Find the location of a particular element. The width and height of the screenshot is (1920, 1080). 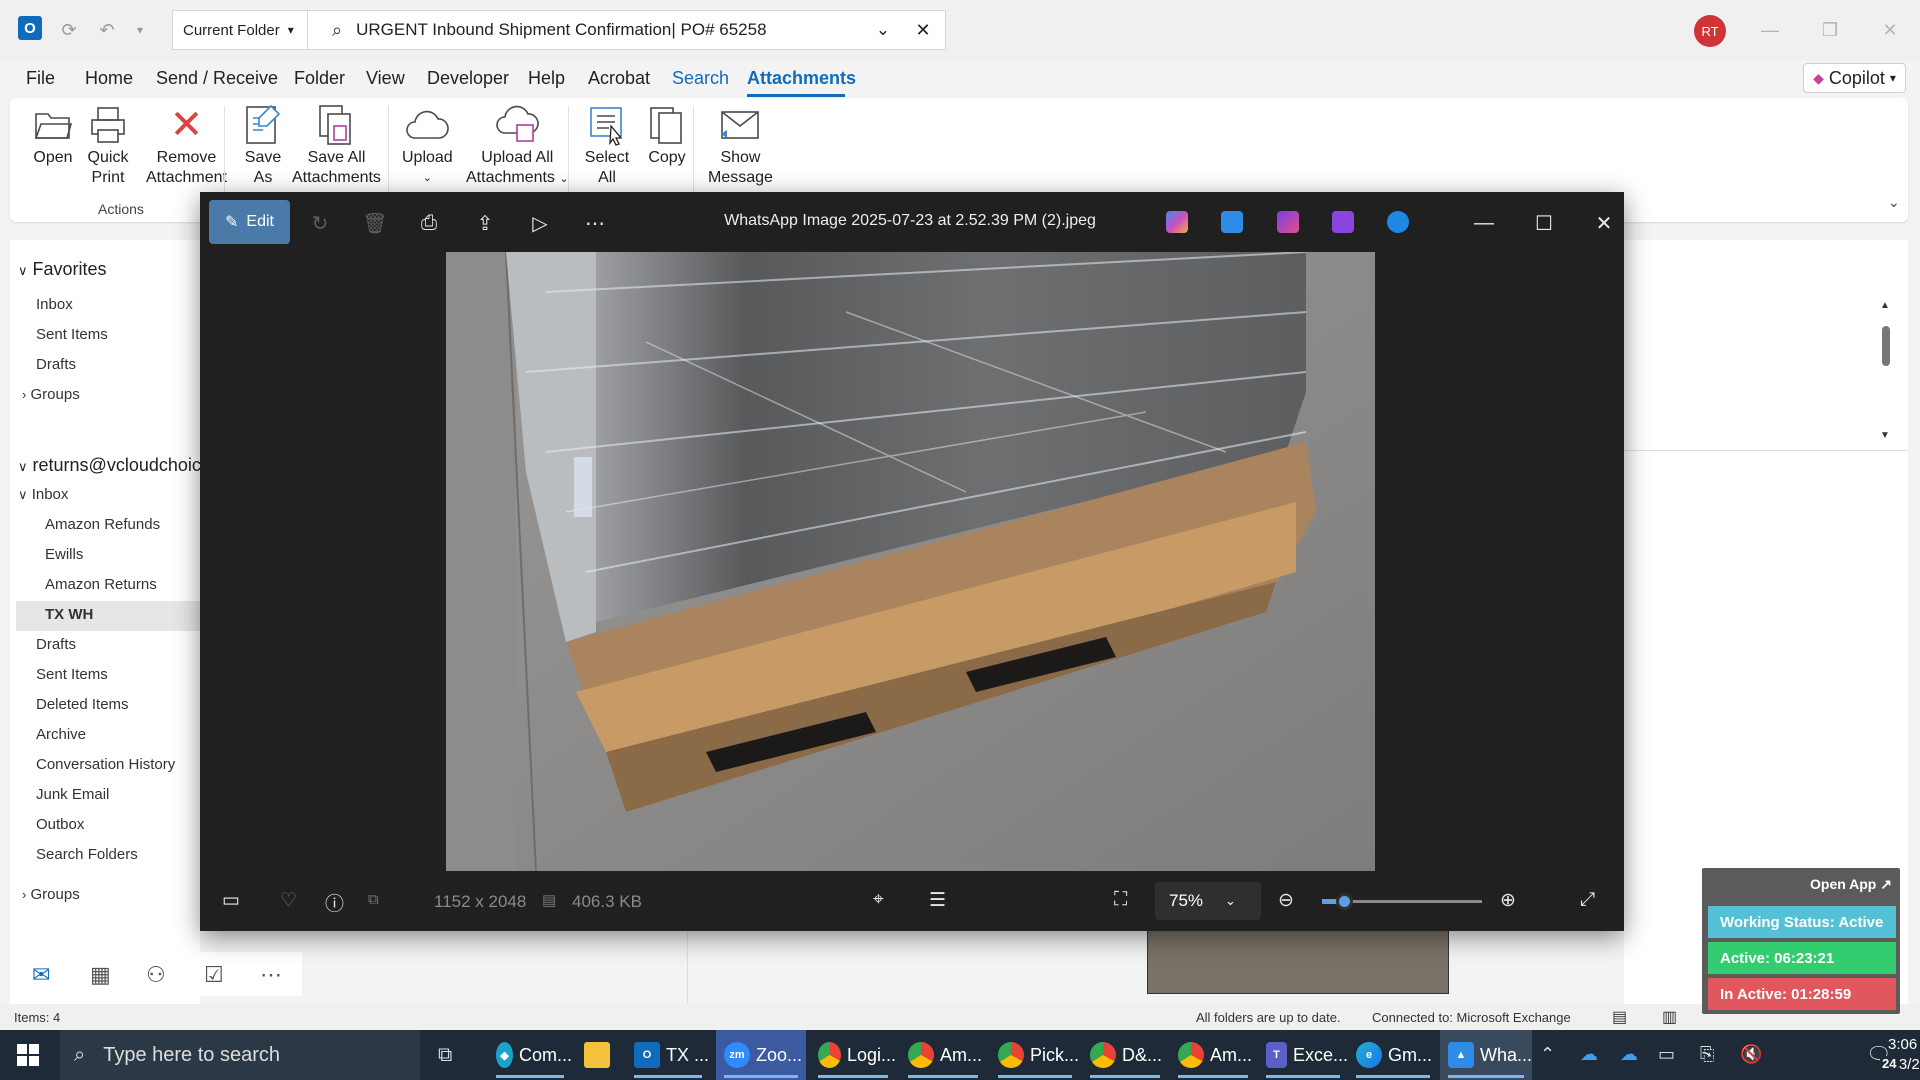

scroll-down-icon: ▼ is located at coordinates (1885, 435).